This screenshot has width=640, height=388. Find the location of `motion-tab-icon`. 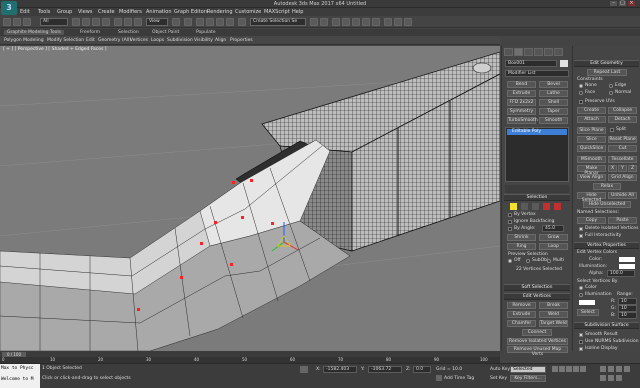

motion-tab-icon is located at coordinates (538, 52).